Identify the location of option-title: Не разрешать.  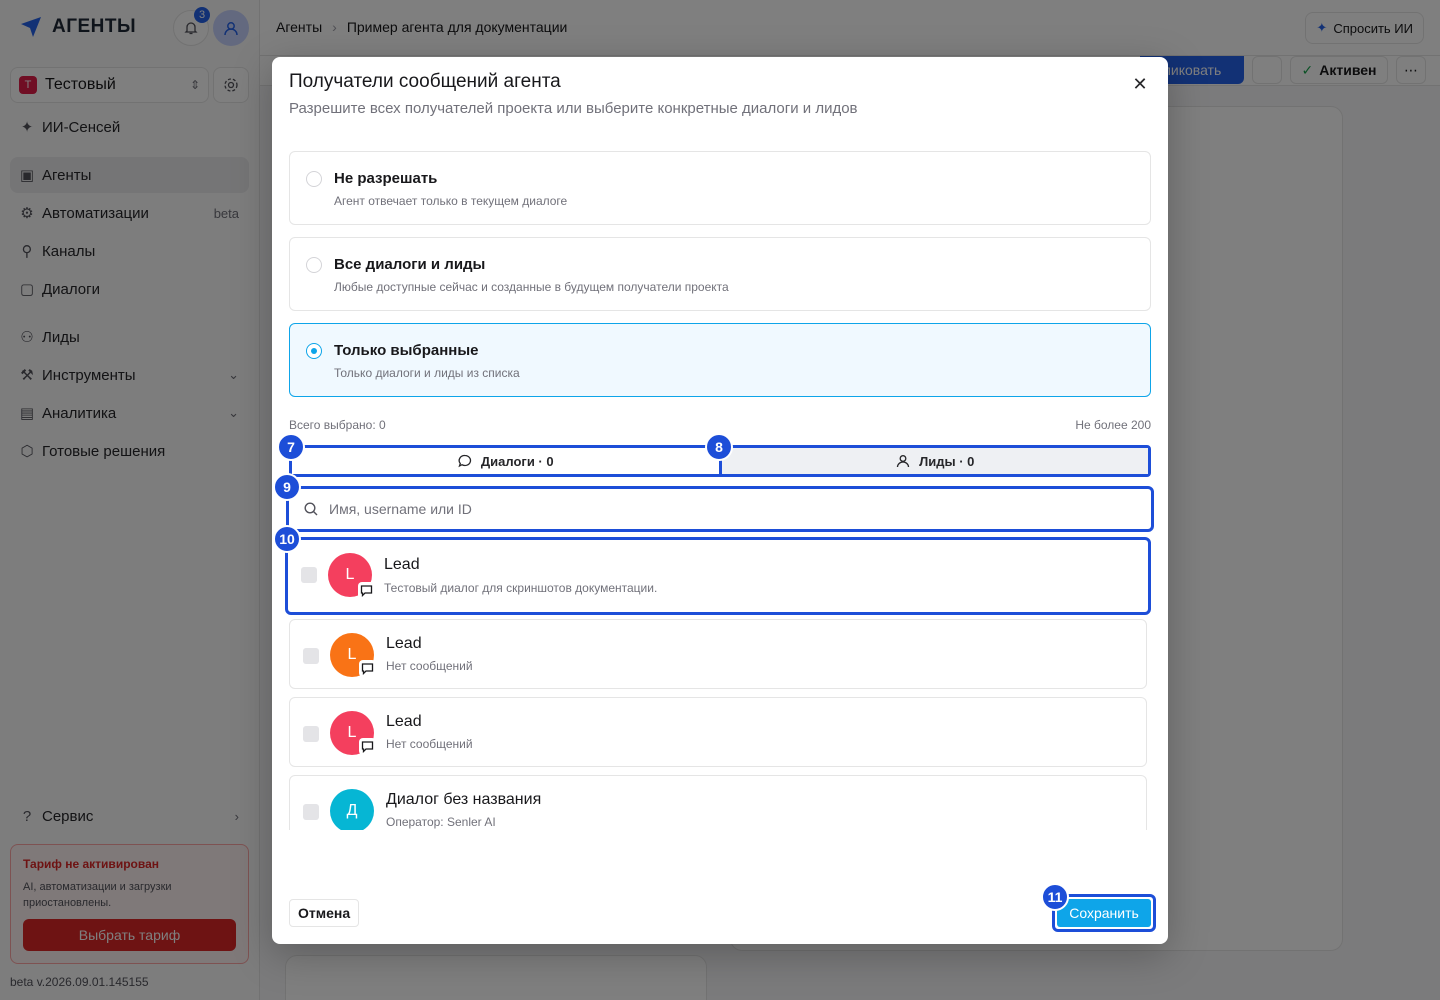
(386, 178).